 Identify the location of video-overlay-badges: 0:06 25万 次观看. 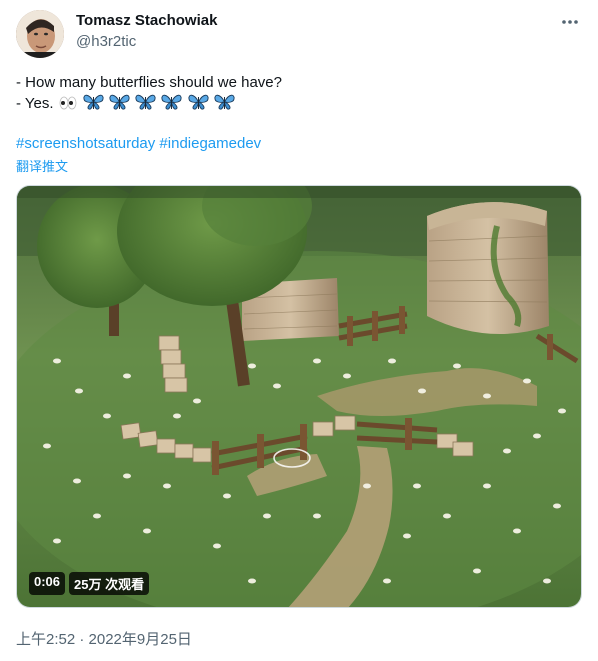
(89, 583).